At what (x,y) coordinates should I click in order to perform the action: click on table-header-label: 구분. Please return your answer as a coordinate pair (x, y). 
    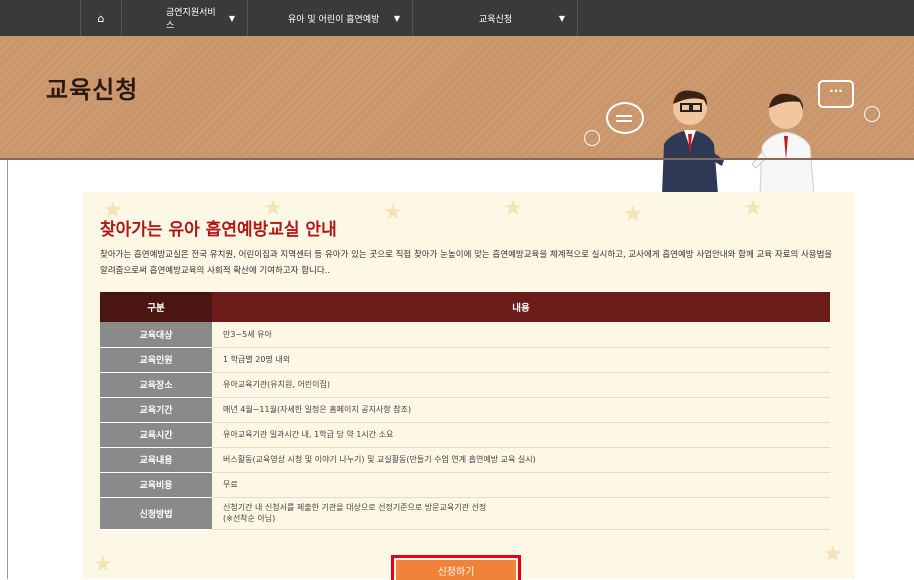
    Looking at the image, I should click on (156, 307).